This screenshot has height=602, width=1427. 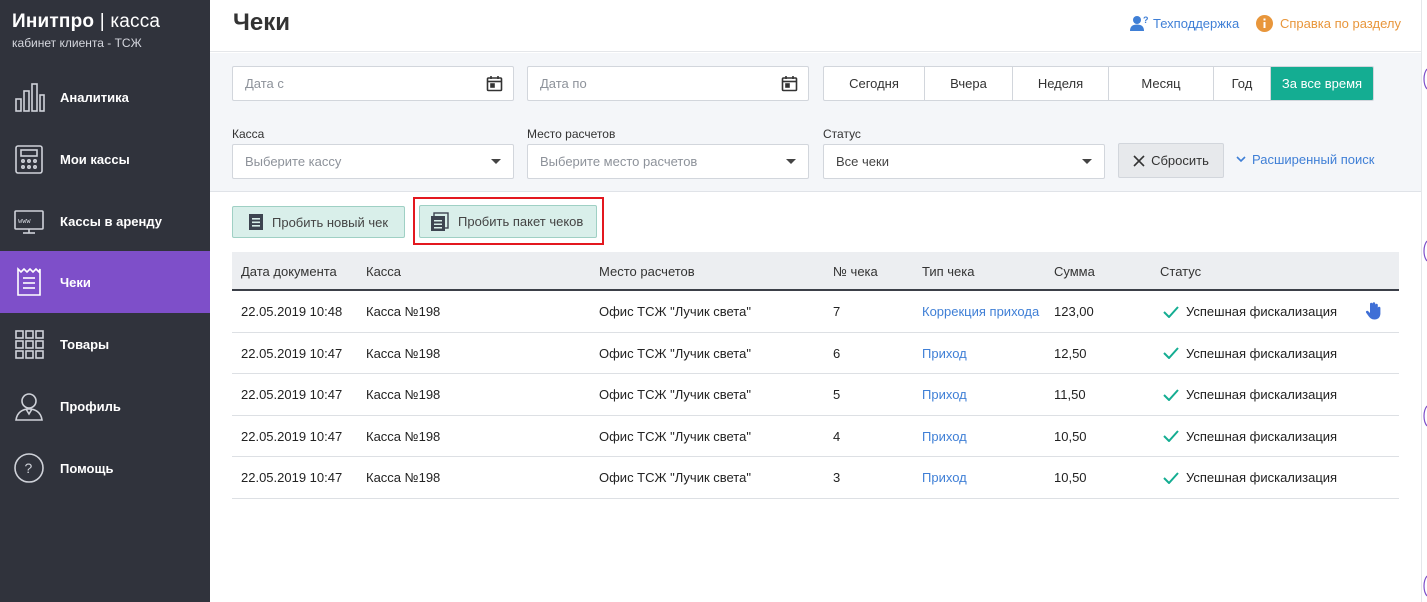 I want to click on sidebar-item-label: Аналитика, so click(x=94, y=97).